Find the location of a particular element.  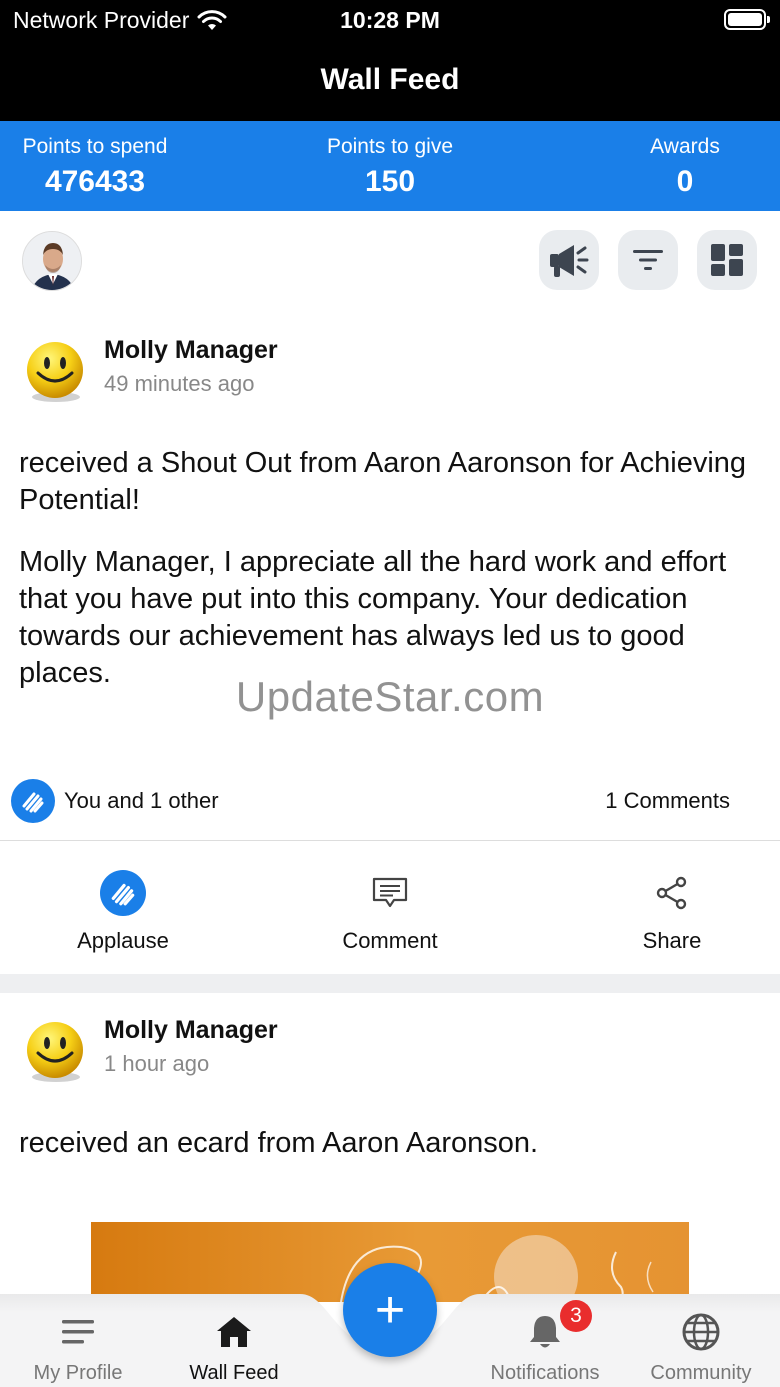

filter-button is located at coordinates (648, 260).